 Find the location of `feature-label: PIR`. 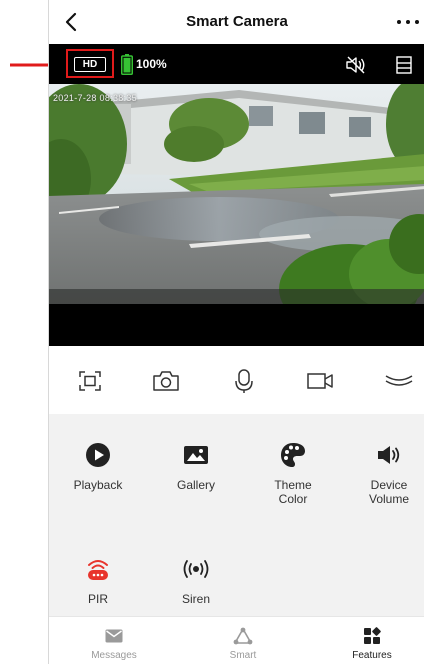

feature-label: PIR is located at coordinates (97, 599).